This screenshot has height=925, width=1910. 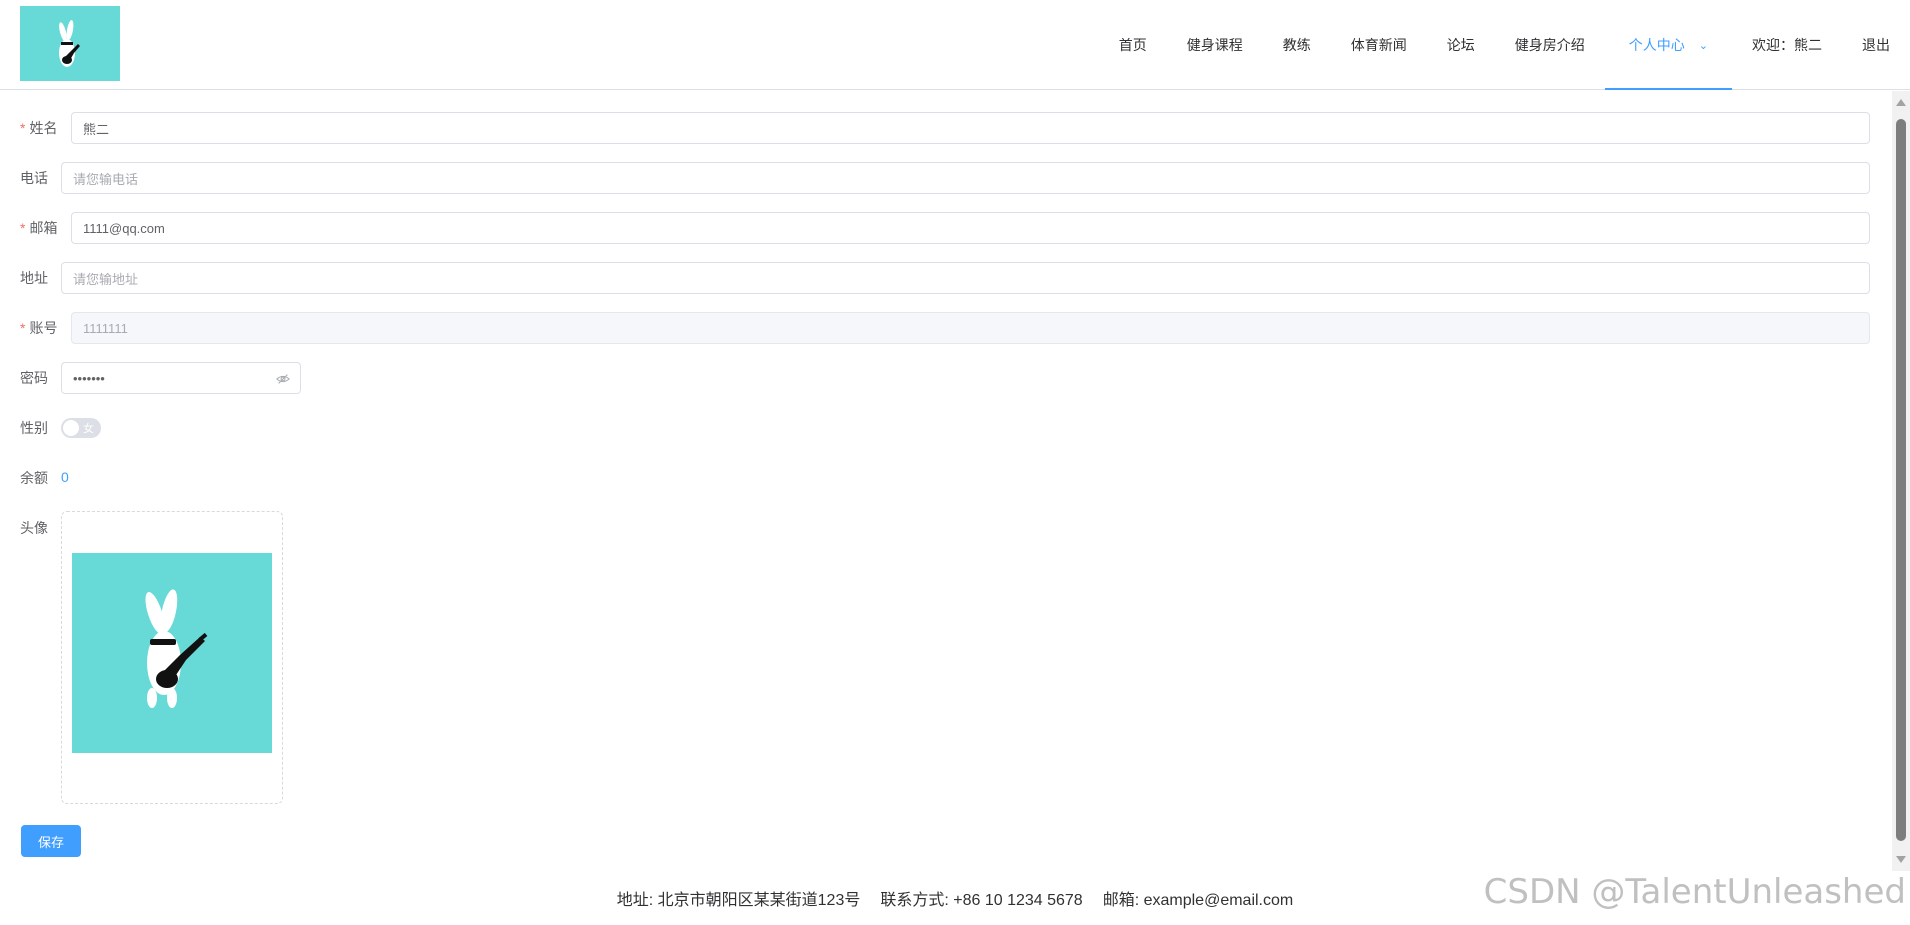 What do you see at coordinates (71, 428) in the screenshot?
I see `switch-knob` at bounding box center [71, 428].